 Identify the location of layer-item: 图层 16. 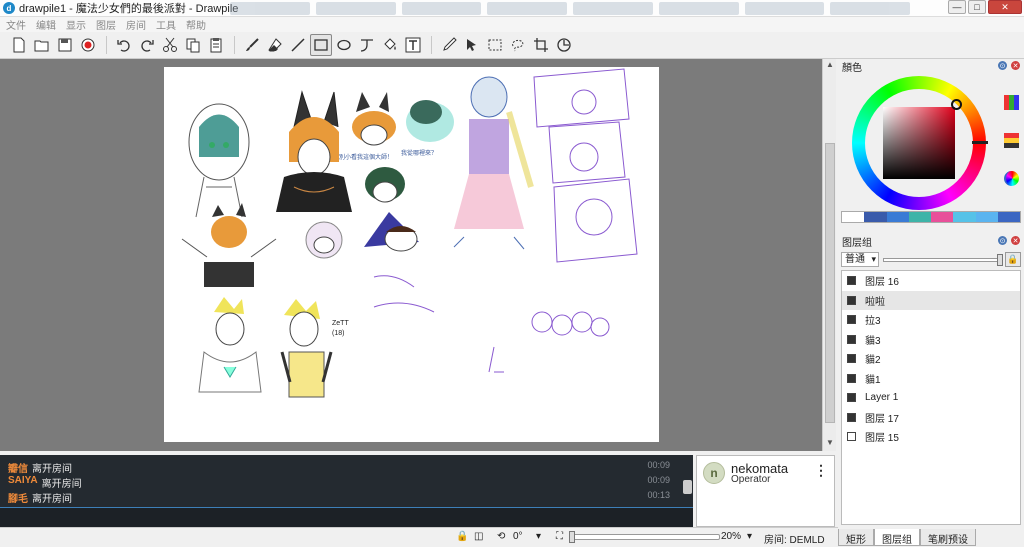
(931, 281).